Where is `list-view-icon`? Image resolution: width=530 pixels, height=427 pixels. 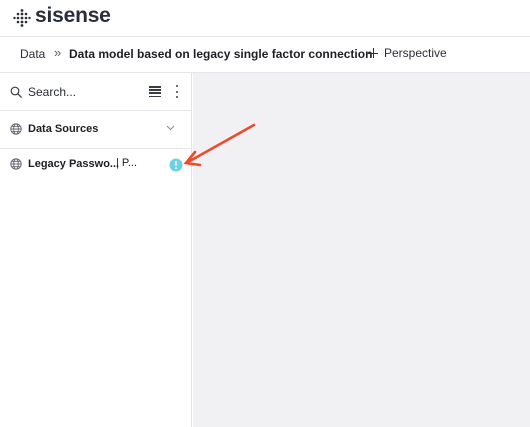 list-view-icon is located at coordinates (155, 92).